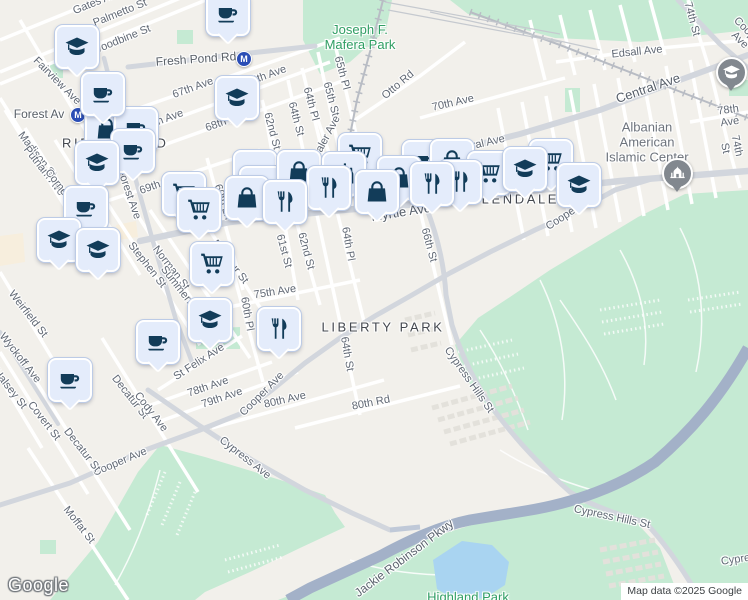  I want to click on park-label: Joseph F. Mafera Park, so click(360, 37).